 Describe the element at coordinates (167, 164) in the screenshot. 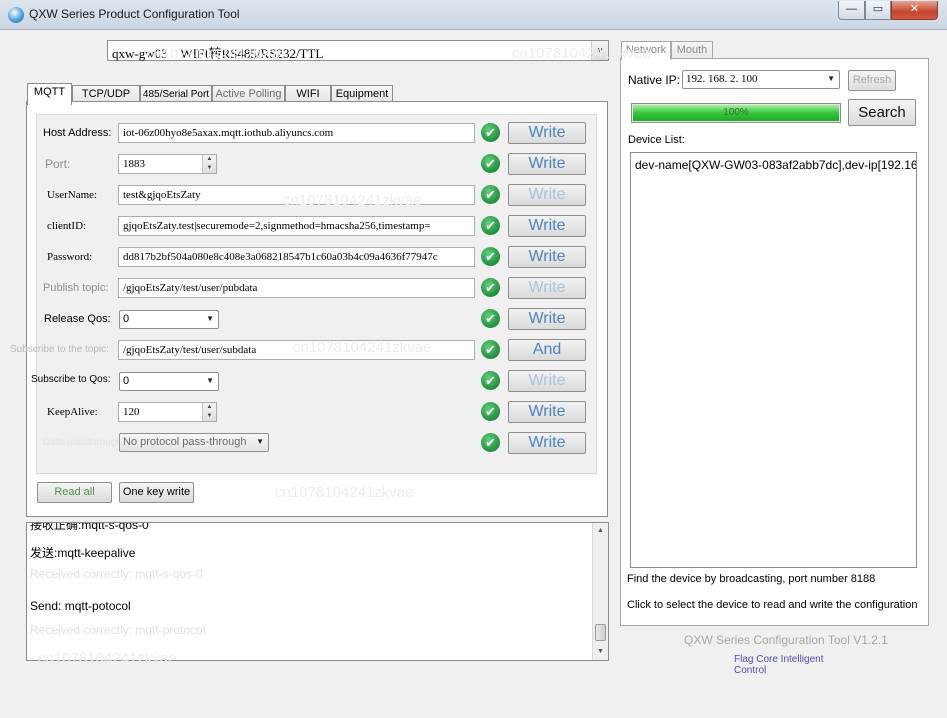

I see `port-stepper: 1883 ▲ ▼` at that location.